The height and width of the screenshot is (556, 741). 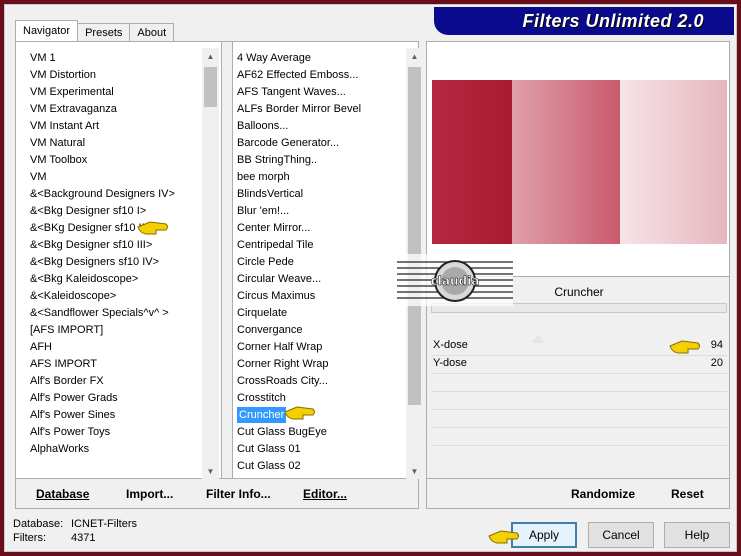 I want to click on tab-about: About, so click(x=152, y=32).